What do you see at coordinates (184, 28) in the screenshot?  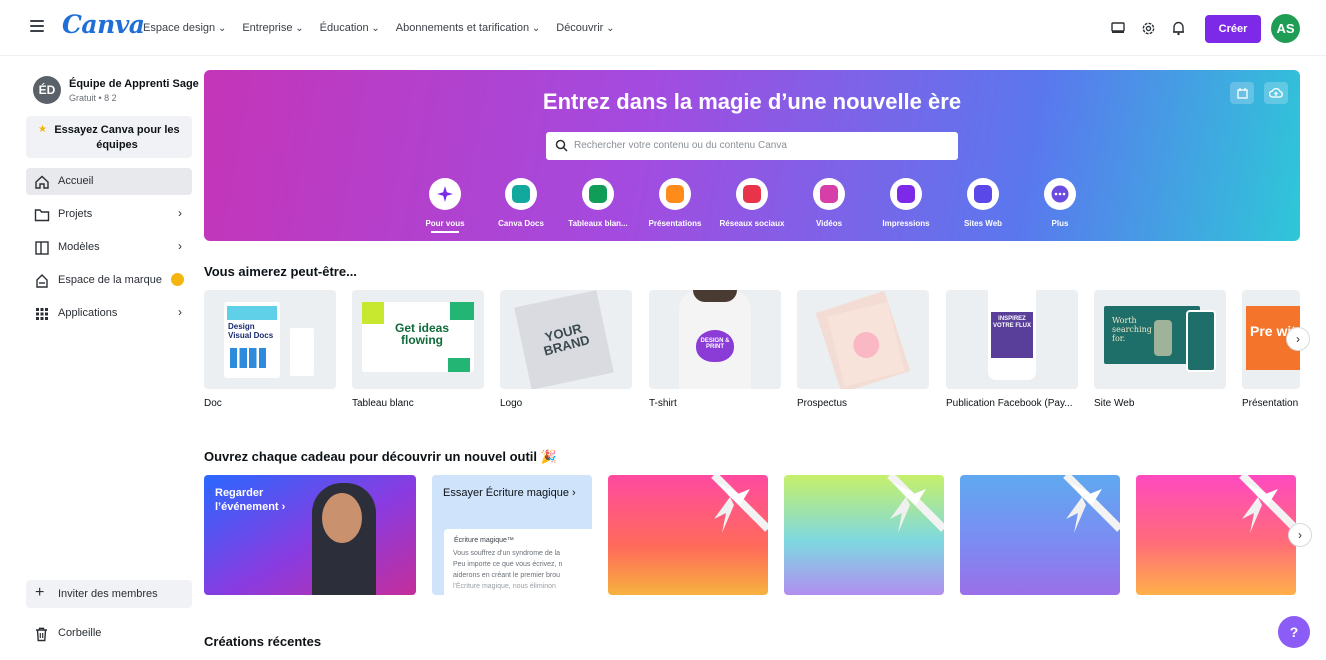 I see `nav-espace-design: Espace design` at bounding box center [184, 28].